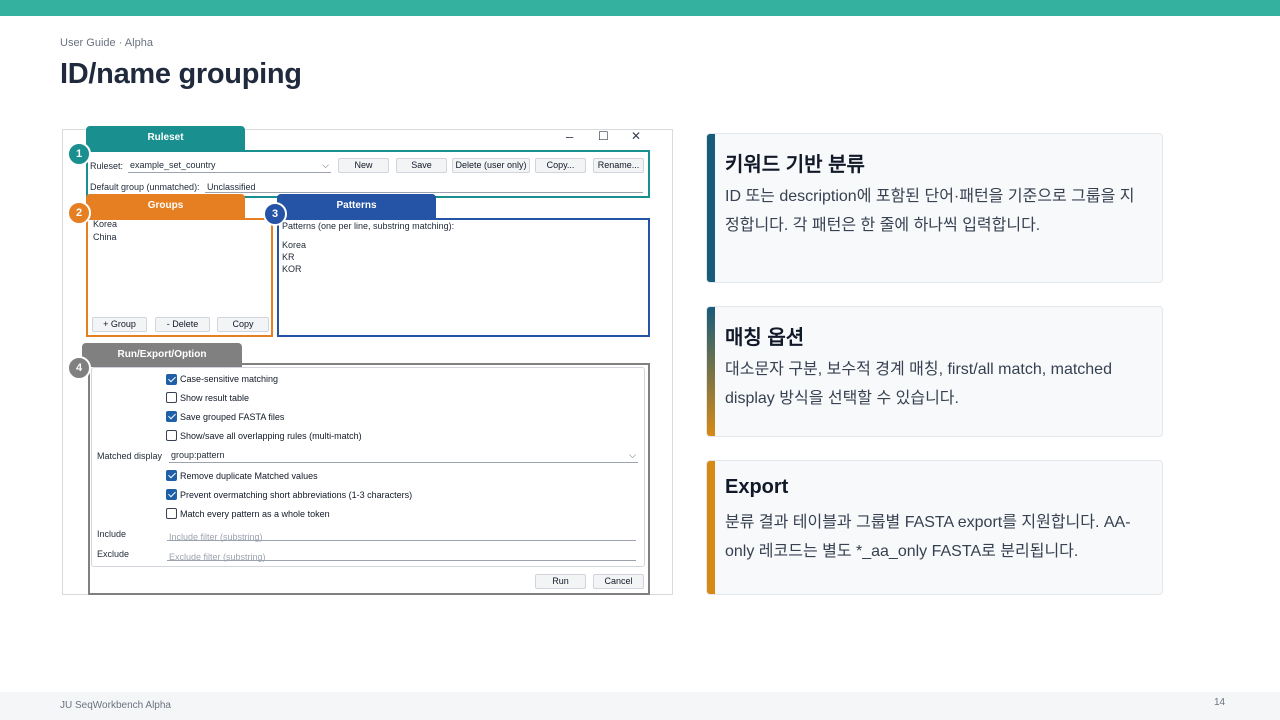 This screenshot has width=1280, height=720. What do you see at coordinates (491, 165) in the screenshot?
I see `delete-ruleset-button: Delete (user only)` at bounding box center [491, 165].